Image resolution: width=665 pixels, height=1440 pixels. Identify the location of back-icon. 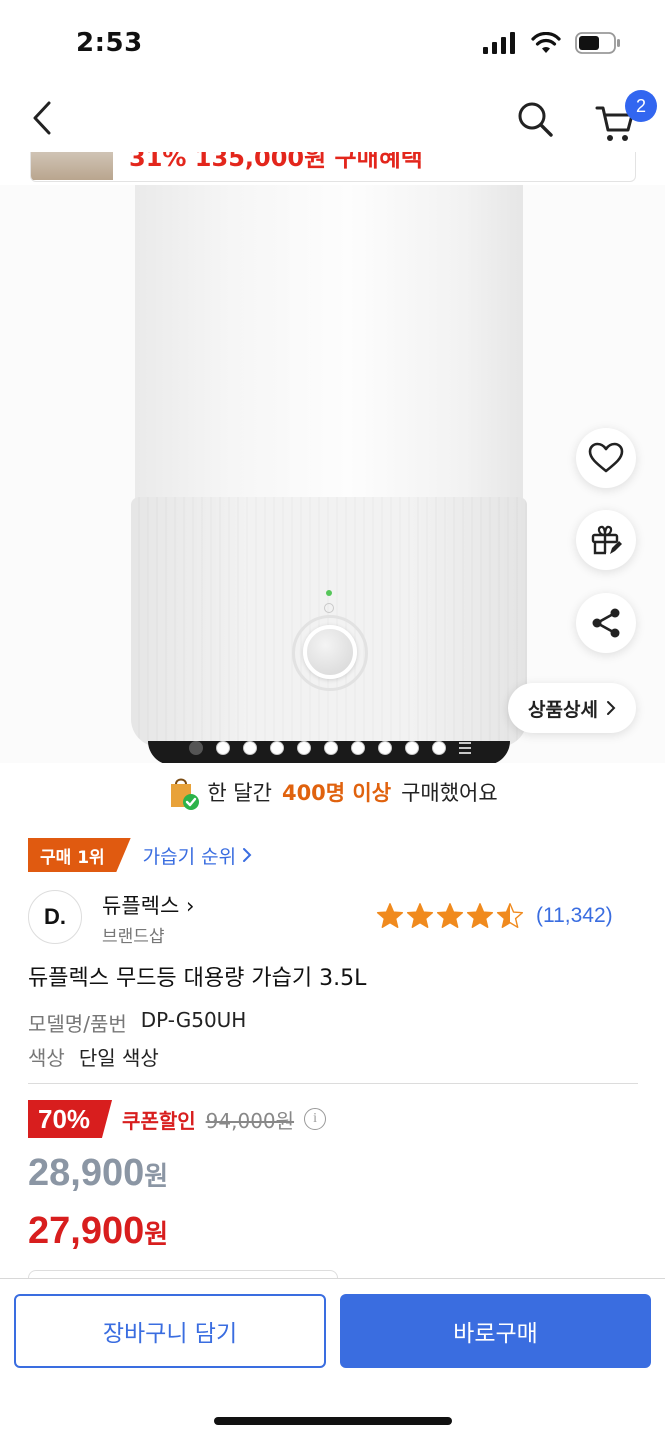
(42, 118).